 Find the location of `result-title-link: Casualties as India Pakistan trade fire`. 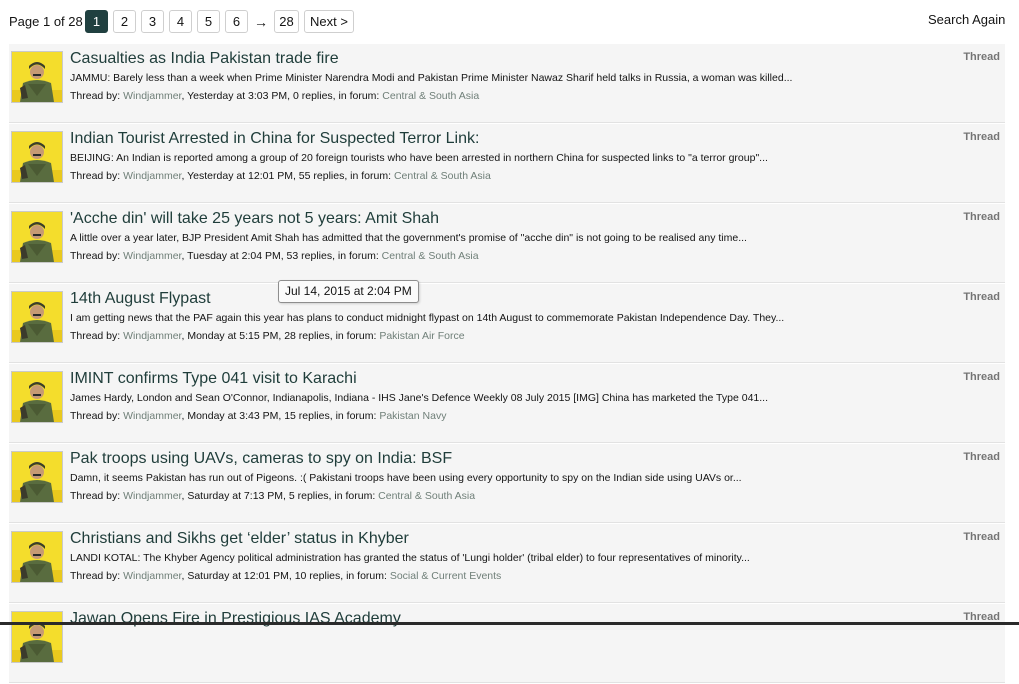

result-title-link: Casualties as India Pakistan trade fire is located at coordinates (204, 59).